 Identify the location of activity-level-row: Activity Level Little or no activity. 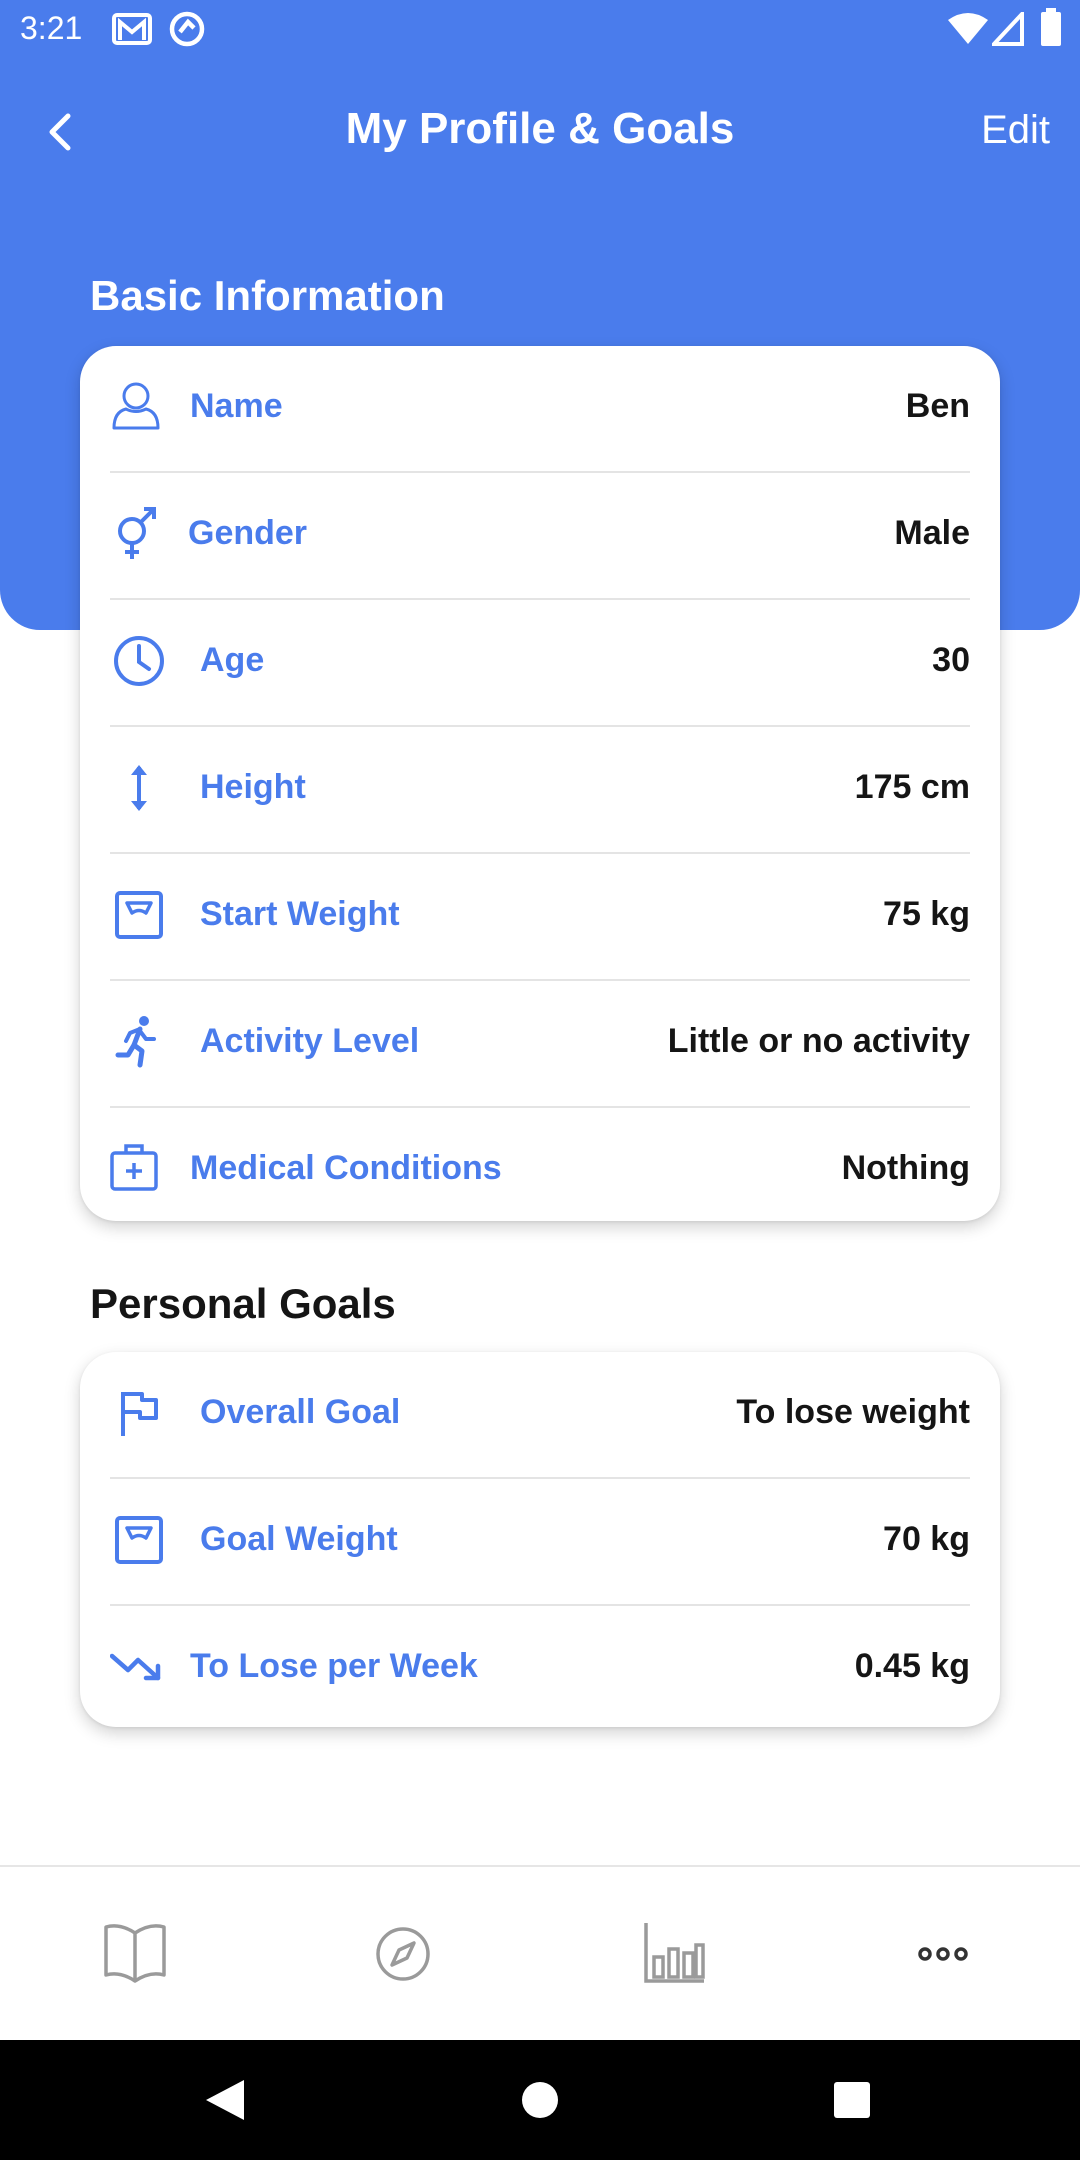
(540, 1044).